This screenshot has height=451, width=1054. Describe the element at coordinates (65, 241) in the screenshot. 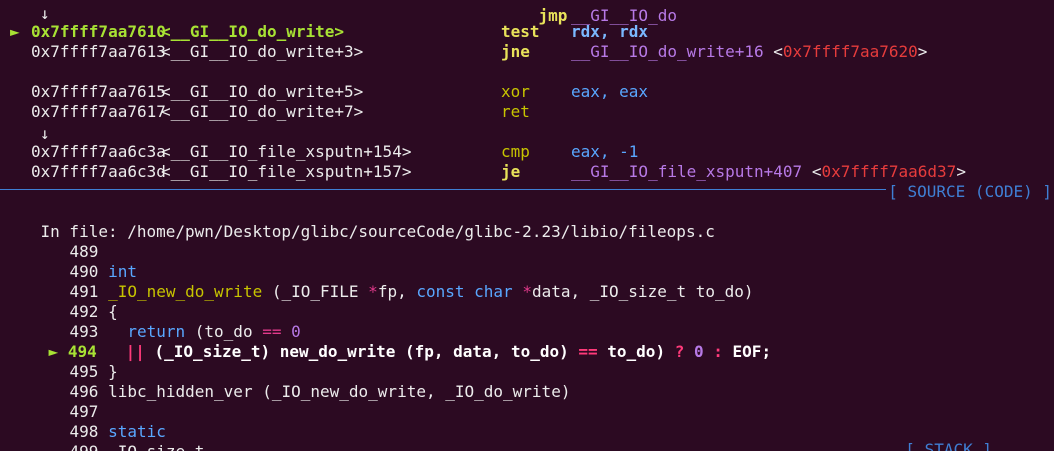

I see `source-line: 489` at that location.